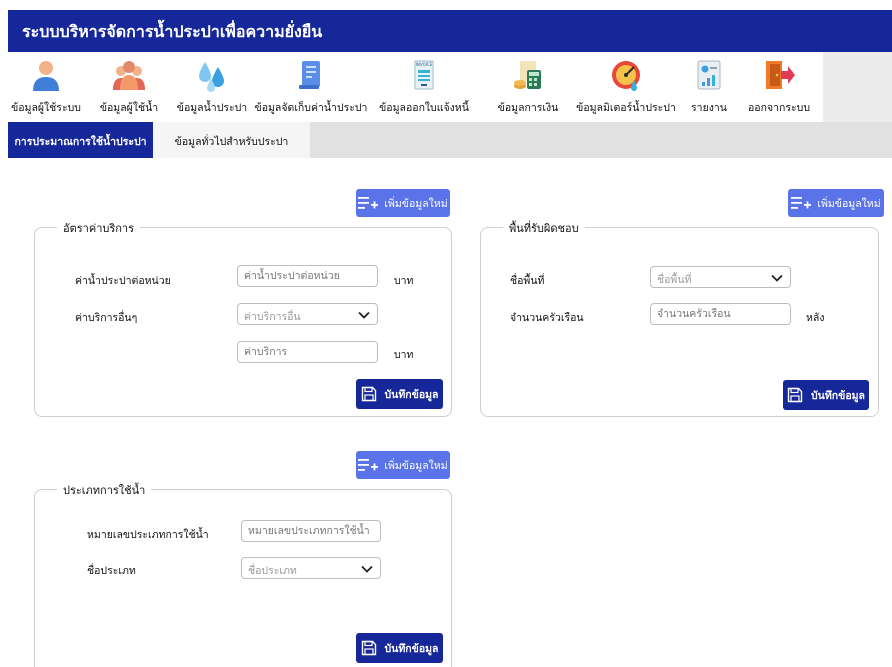 Image resolution: width=892 pixels, height=667 pixels. I want to click on select-value: ชื่อพื้นที่, so click(674, 280).